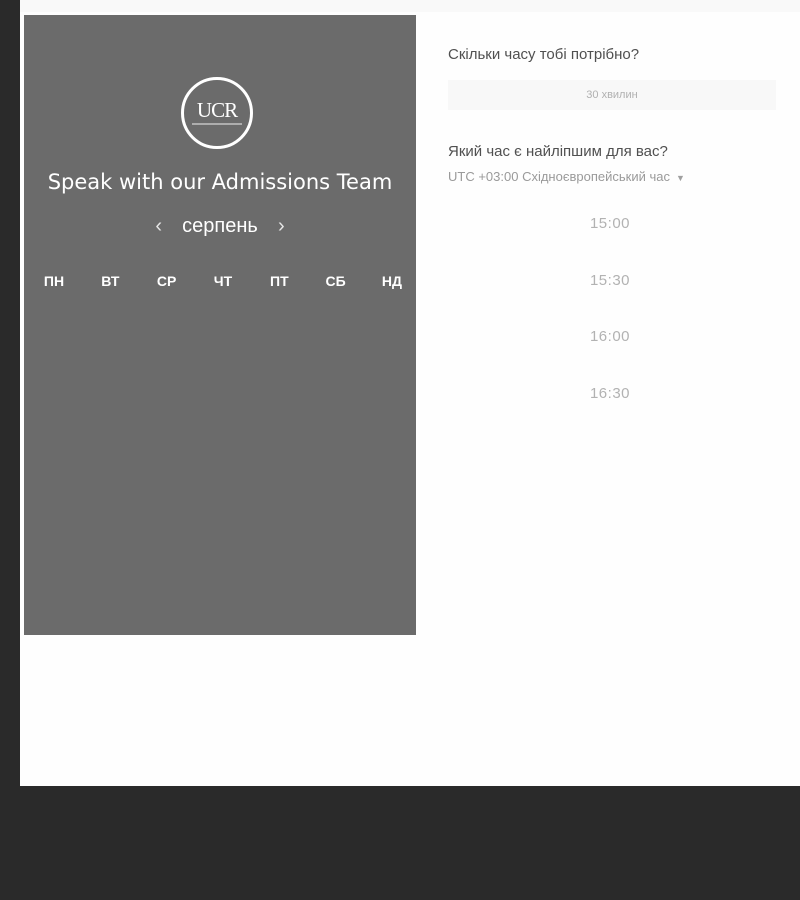 This screenshot has height=900, width=800. I want to click on panel-title: Speak with our Admissions Team, so click(220, 182).